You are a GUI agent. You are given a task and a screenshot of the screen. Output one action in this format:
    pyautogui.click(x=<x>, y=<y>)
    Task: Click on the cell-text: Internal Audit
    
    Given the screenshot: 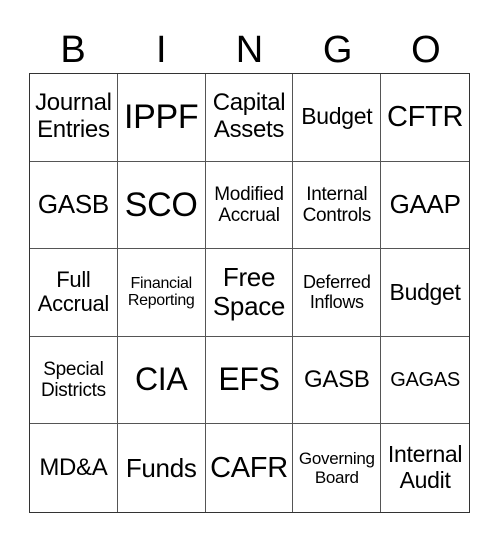 What is the action you would take?
    pyautogui.click(x=425, y=467)
    